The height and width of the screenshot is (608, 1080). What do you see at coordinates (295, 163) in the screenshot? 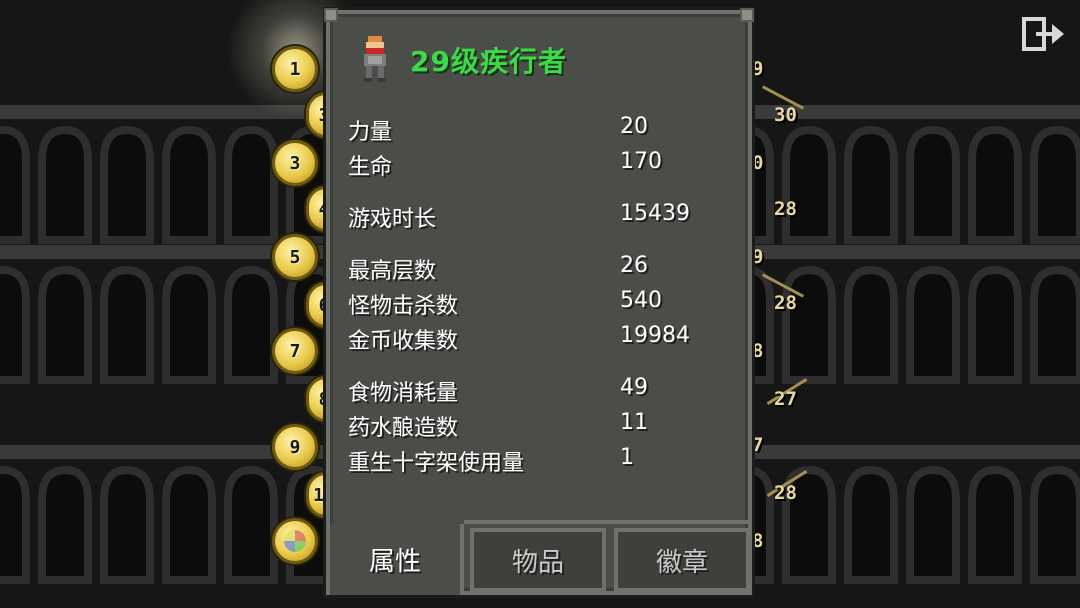
I see `medal-3: 3` at bounding box center [295, 163].